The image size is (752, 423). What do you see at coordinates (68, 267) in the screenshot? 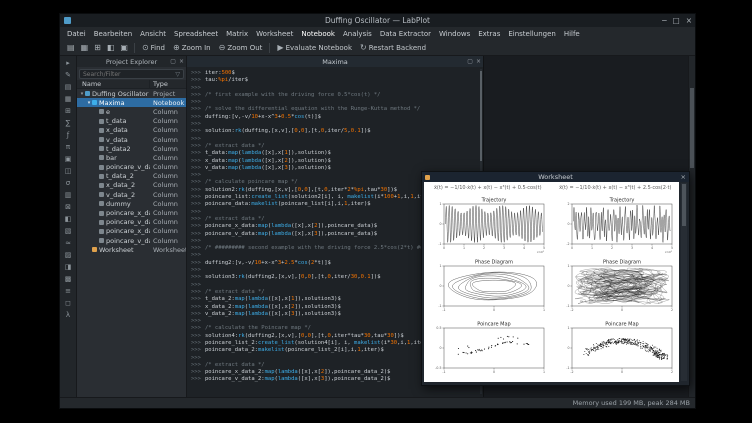
I see `toolbox-icon-18: ◨` at bounding box center [68, 267].